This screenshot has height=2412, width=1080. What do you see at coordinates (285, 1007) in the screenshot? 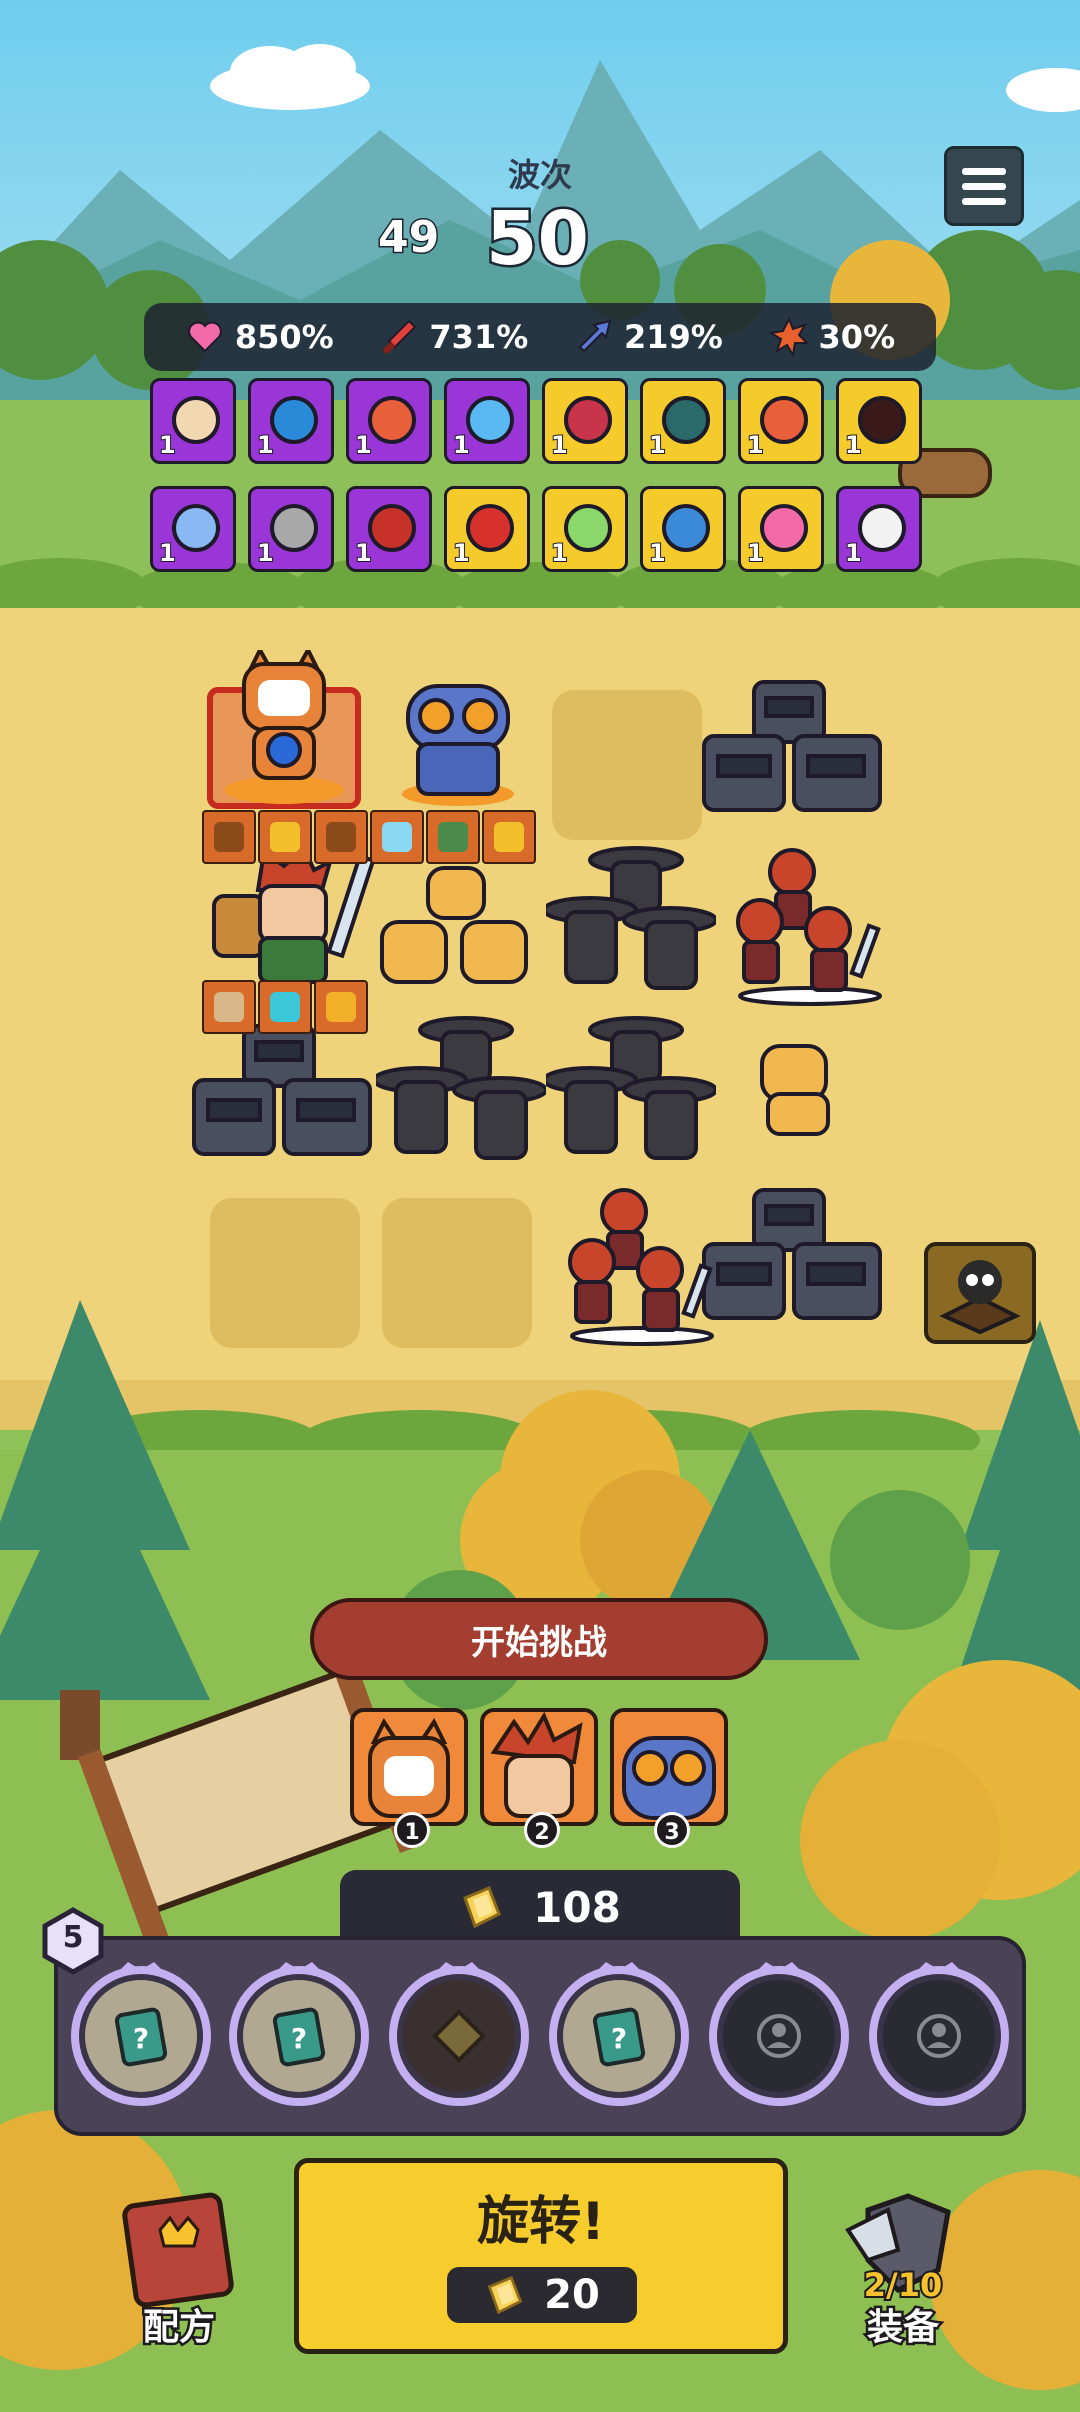
I see `crystal-heart-icon` at bounding box center [285, 1007].